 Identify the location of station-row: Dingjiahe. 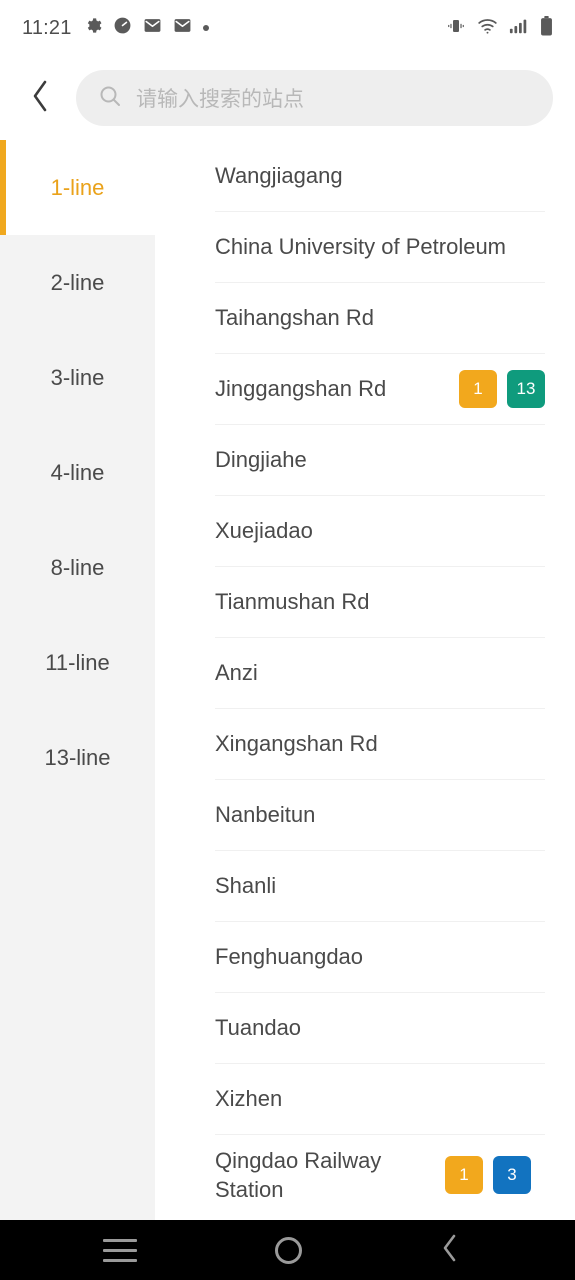
(365, 459).